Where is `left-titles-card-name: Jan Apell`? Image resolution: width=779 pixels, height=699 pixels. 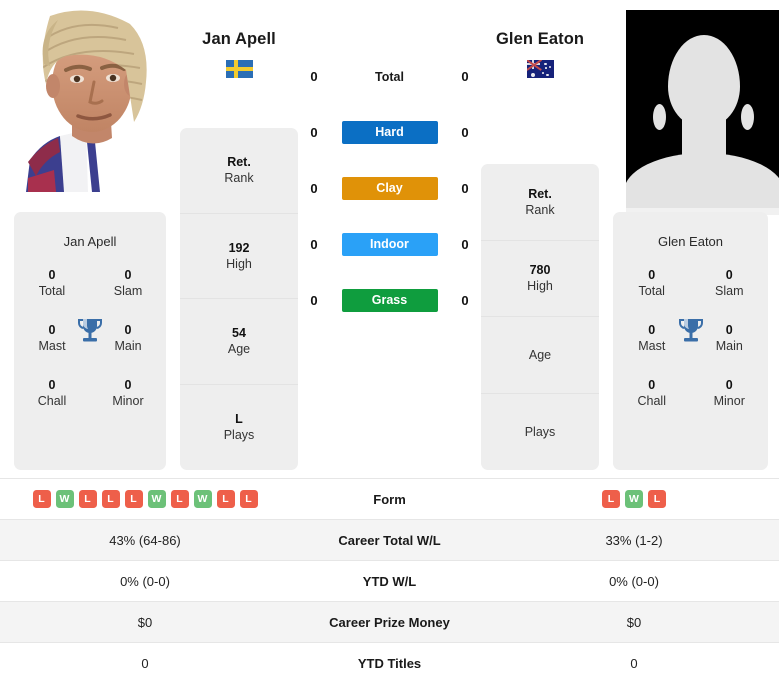 left-titles-card-name: Jan Apell is located at coordinates (90, 241).